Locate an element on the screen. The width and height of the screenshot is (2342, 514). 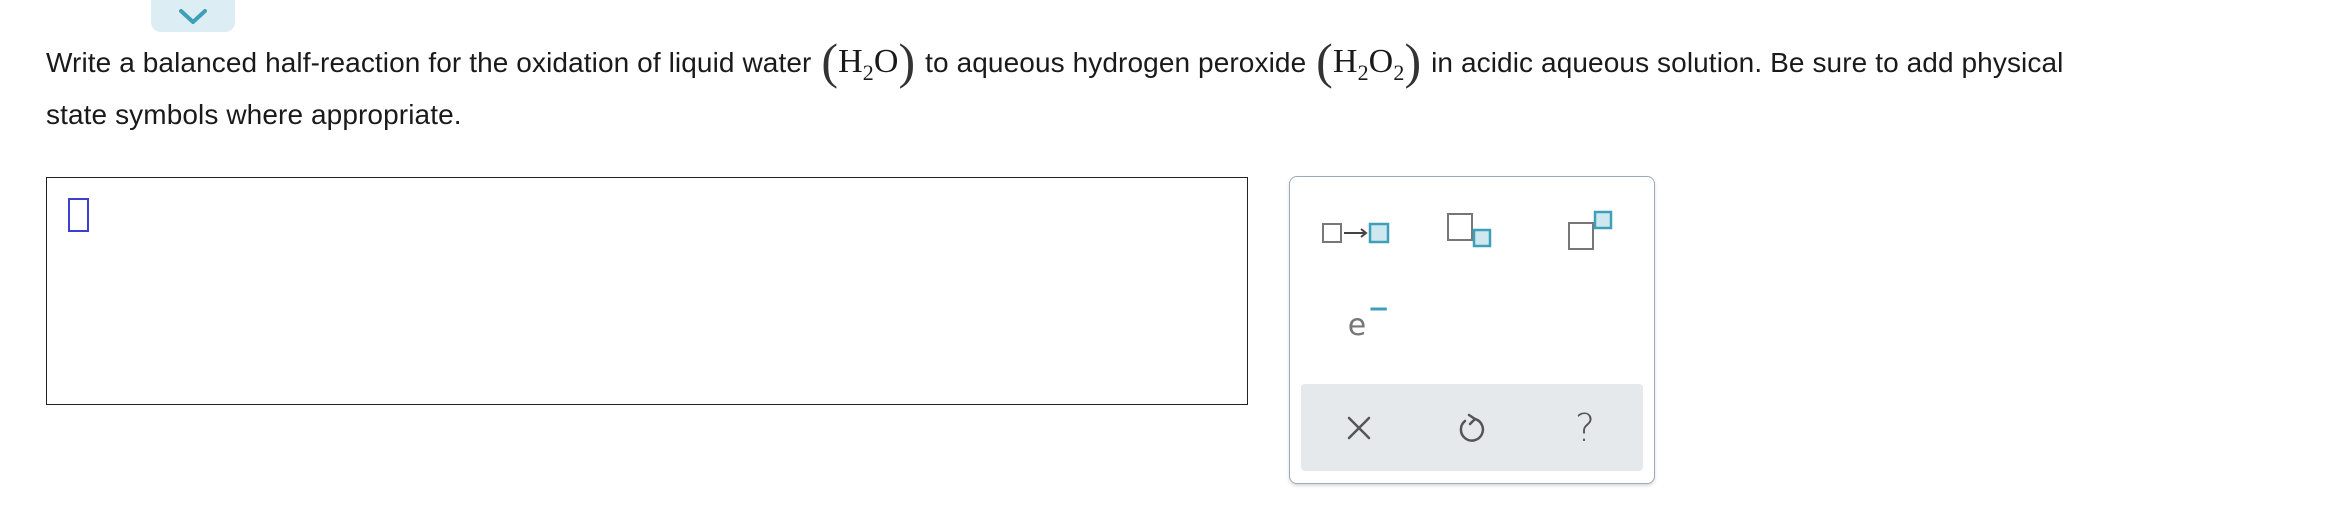
electron-icon: e − is located at coordinates (1368, 318).